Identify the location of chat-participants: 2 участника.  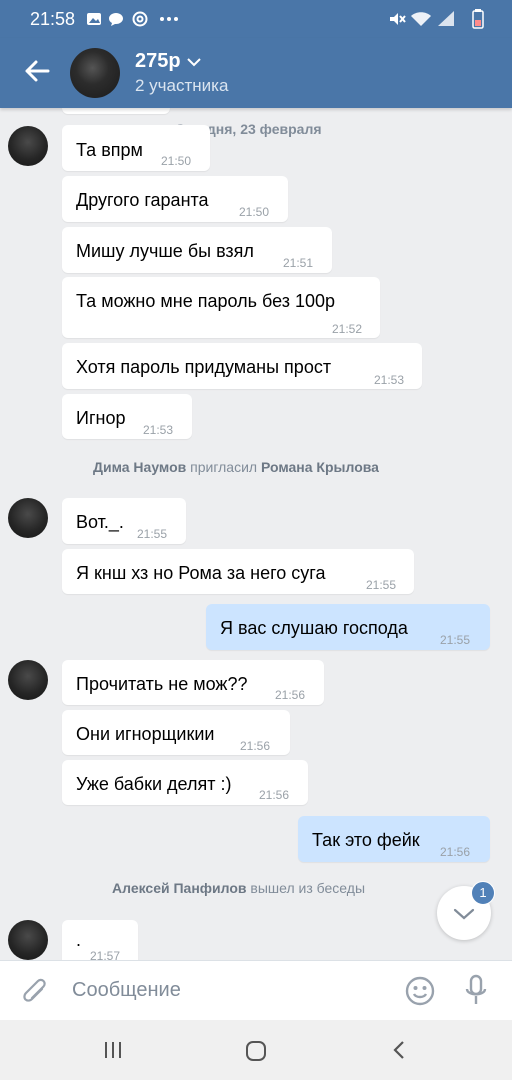
(181, 86).